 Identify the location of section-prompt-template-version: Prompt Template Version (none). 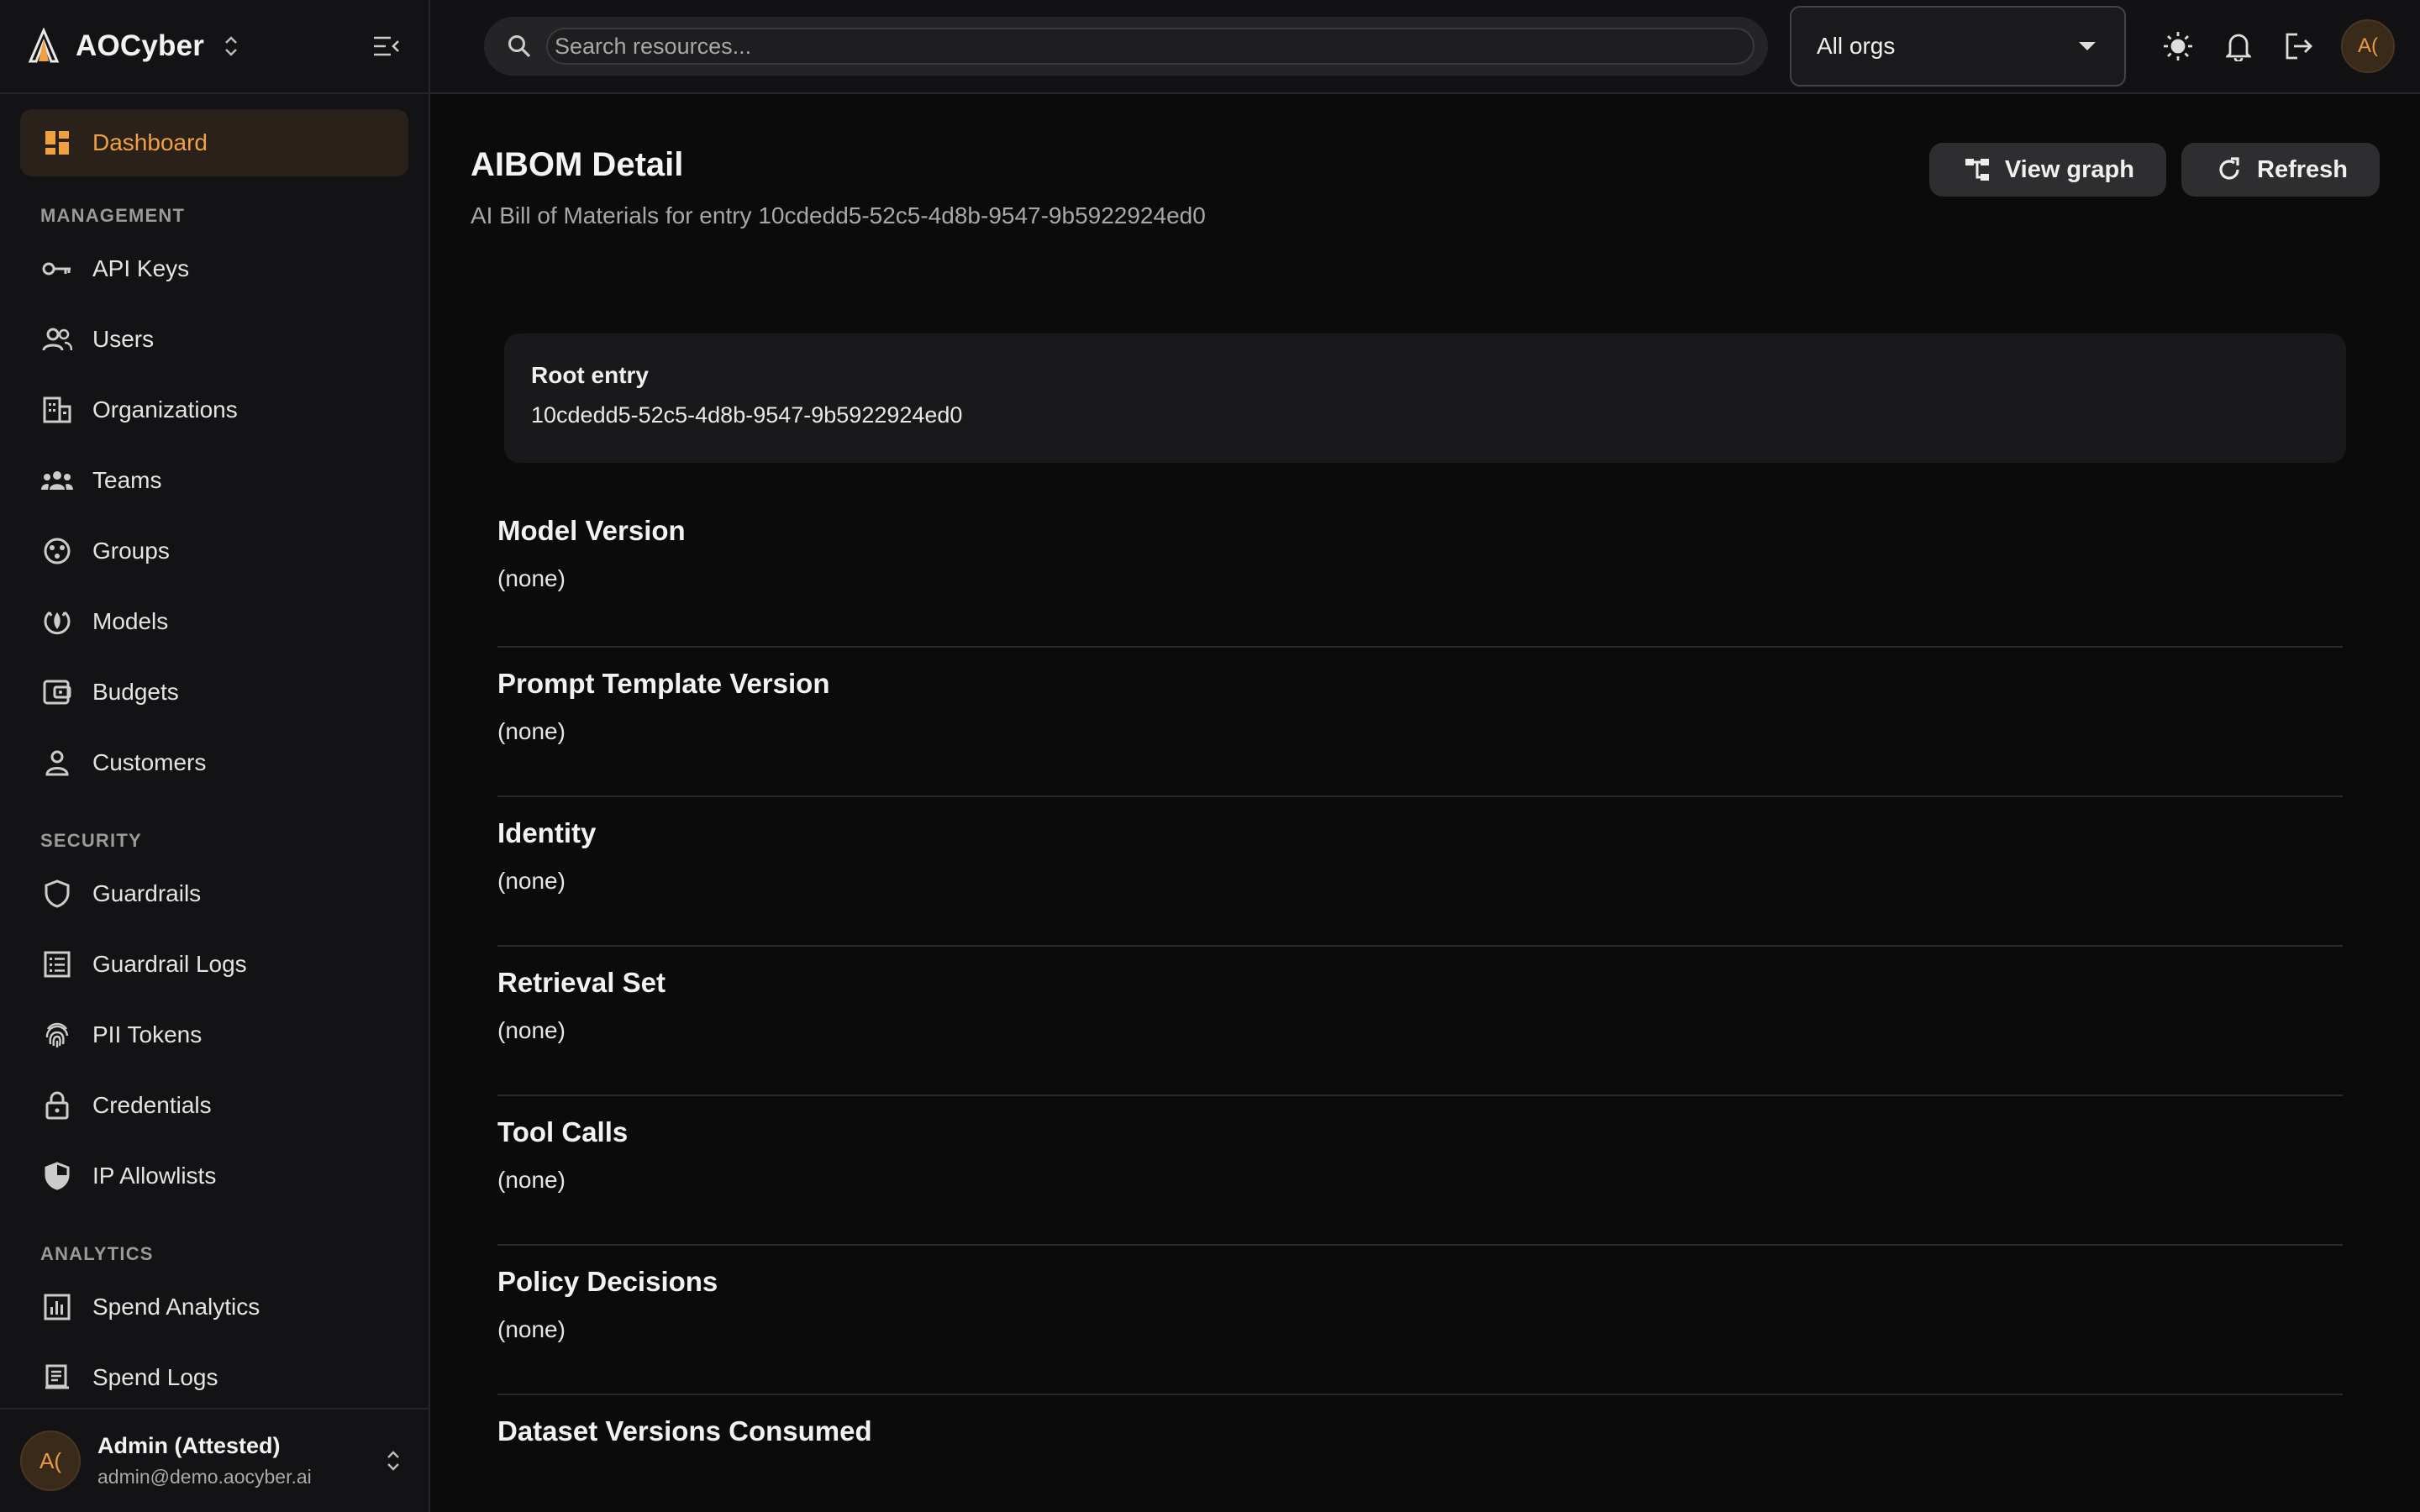
(1420, 722).